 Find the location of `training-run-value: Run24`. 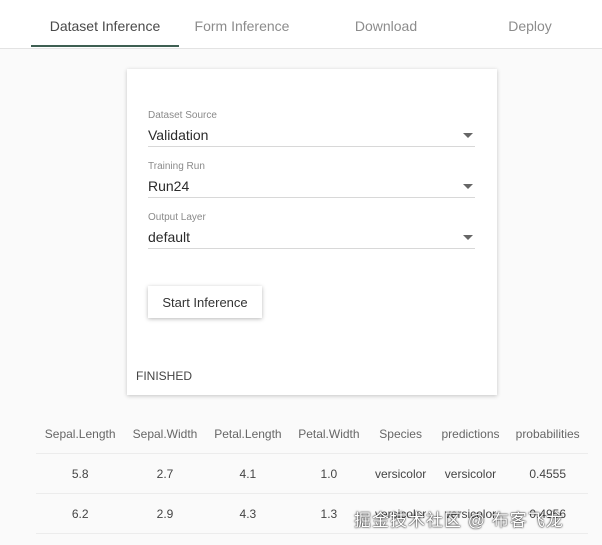

training-run-value: Run24 is located at coordinates (169, 186).